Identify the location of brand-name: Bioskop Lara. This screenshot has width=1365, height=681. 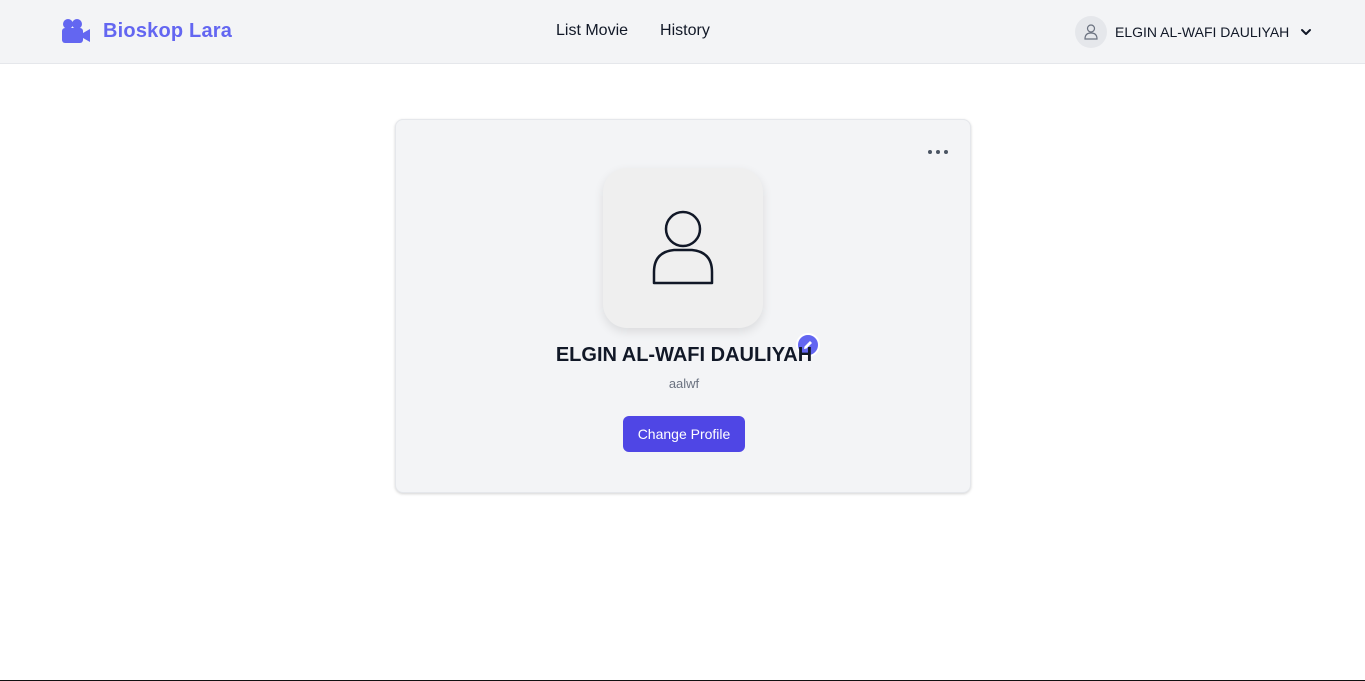
(168, 30).